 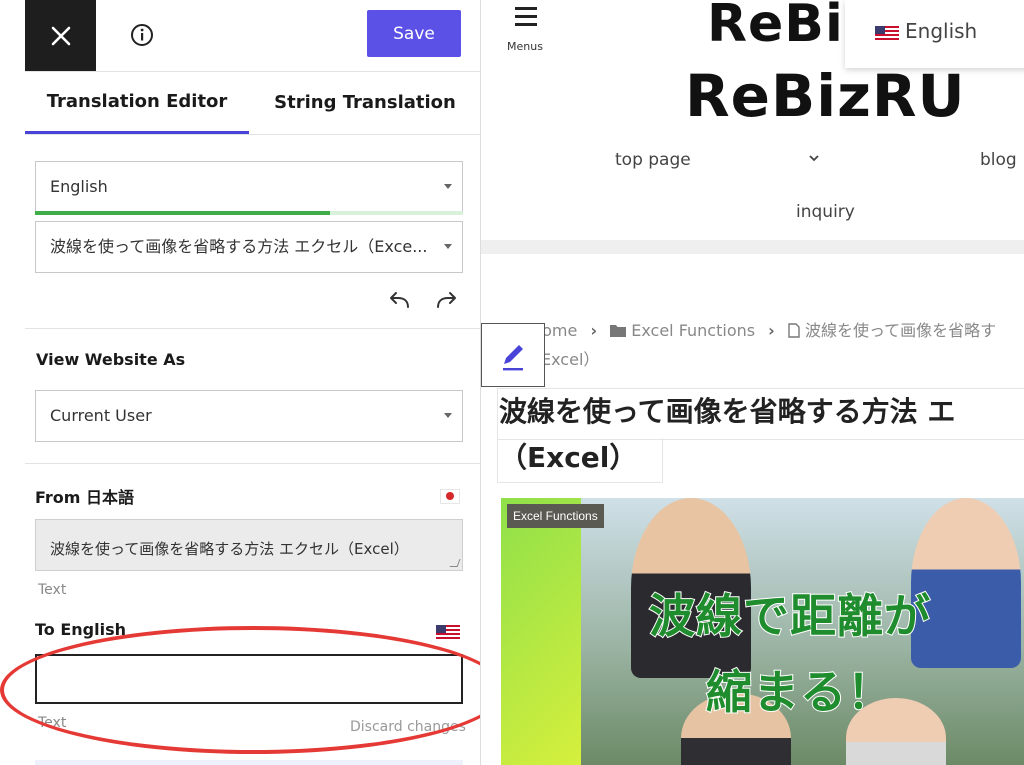 I want to click on breadcrumb-current-continued: Excel）, so click(x=570, y=359).